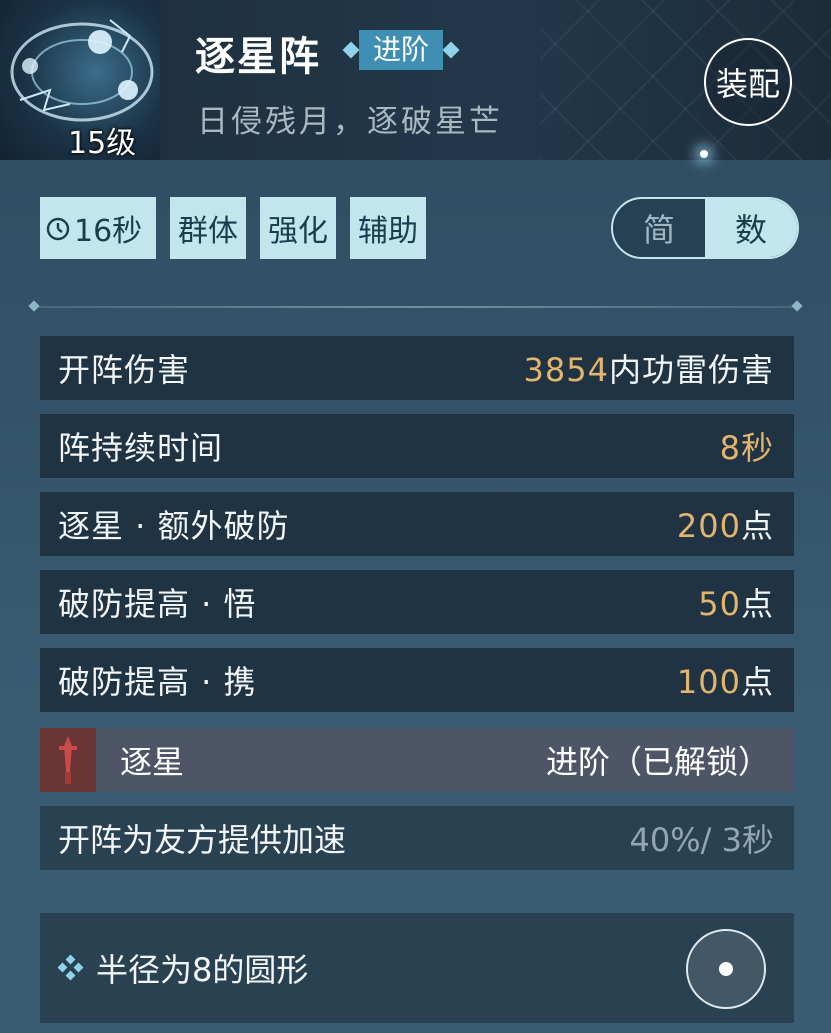  What do you see at coordinates (657, 762) in the screenshot?
I see `unlock-state: 进阶（已解锁）` at bounding box center [657, 762].